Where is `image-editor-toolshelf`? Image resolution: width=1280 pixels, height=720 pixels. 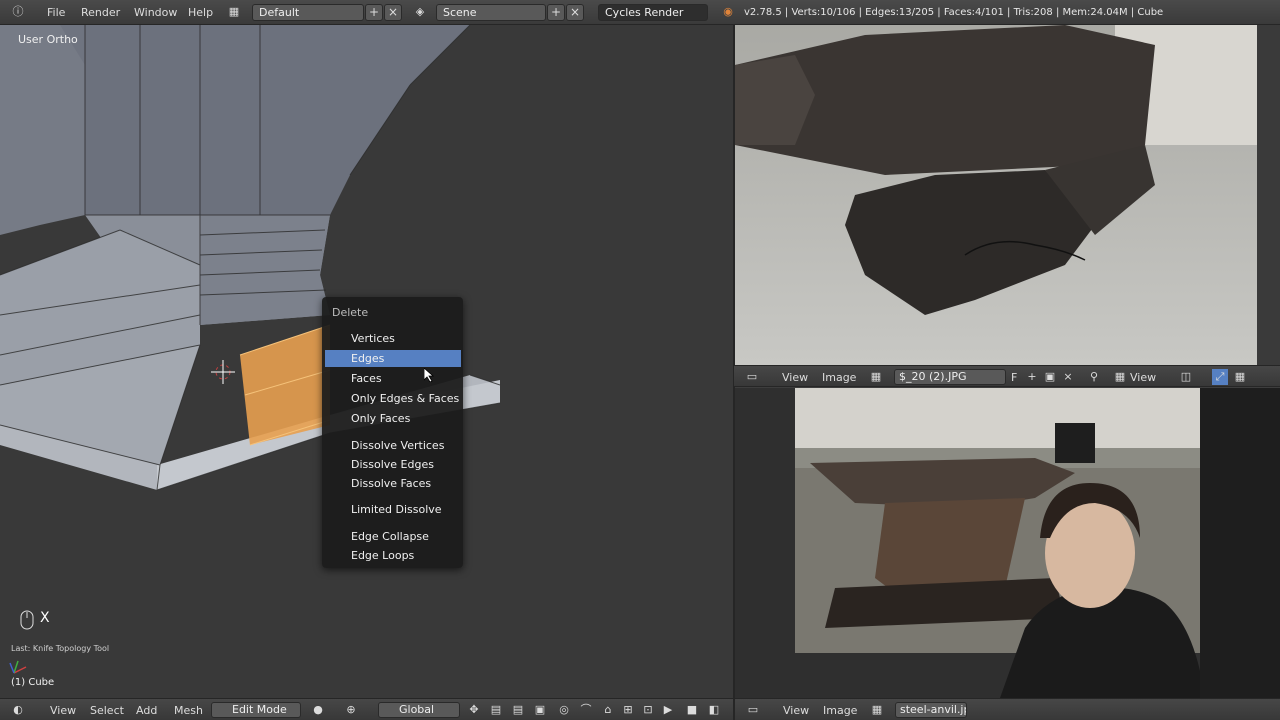
image-editor-toolshelf is located at coordinates (1268, 195).